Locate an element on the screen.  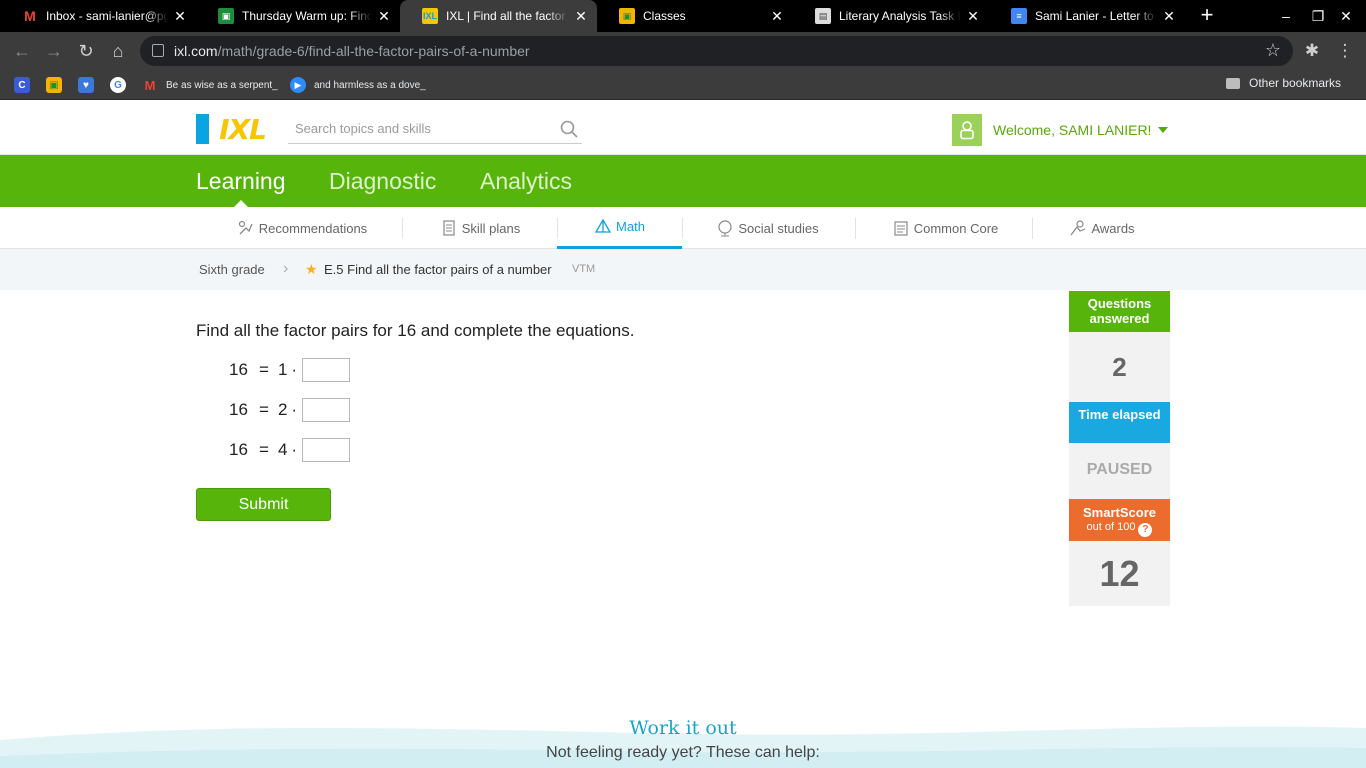
tab-ixl: IXL IXL | Find all the factor pairs ✕ is located at coordinates (498, 16).